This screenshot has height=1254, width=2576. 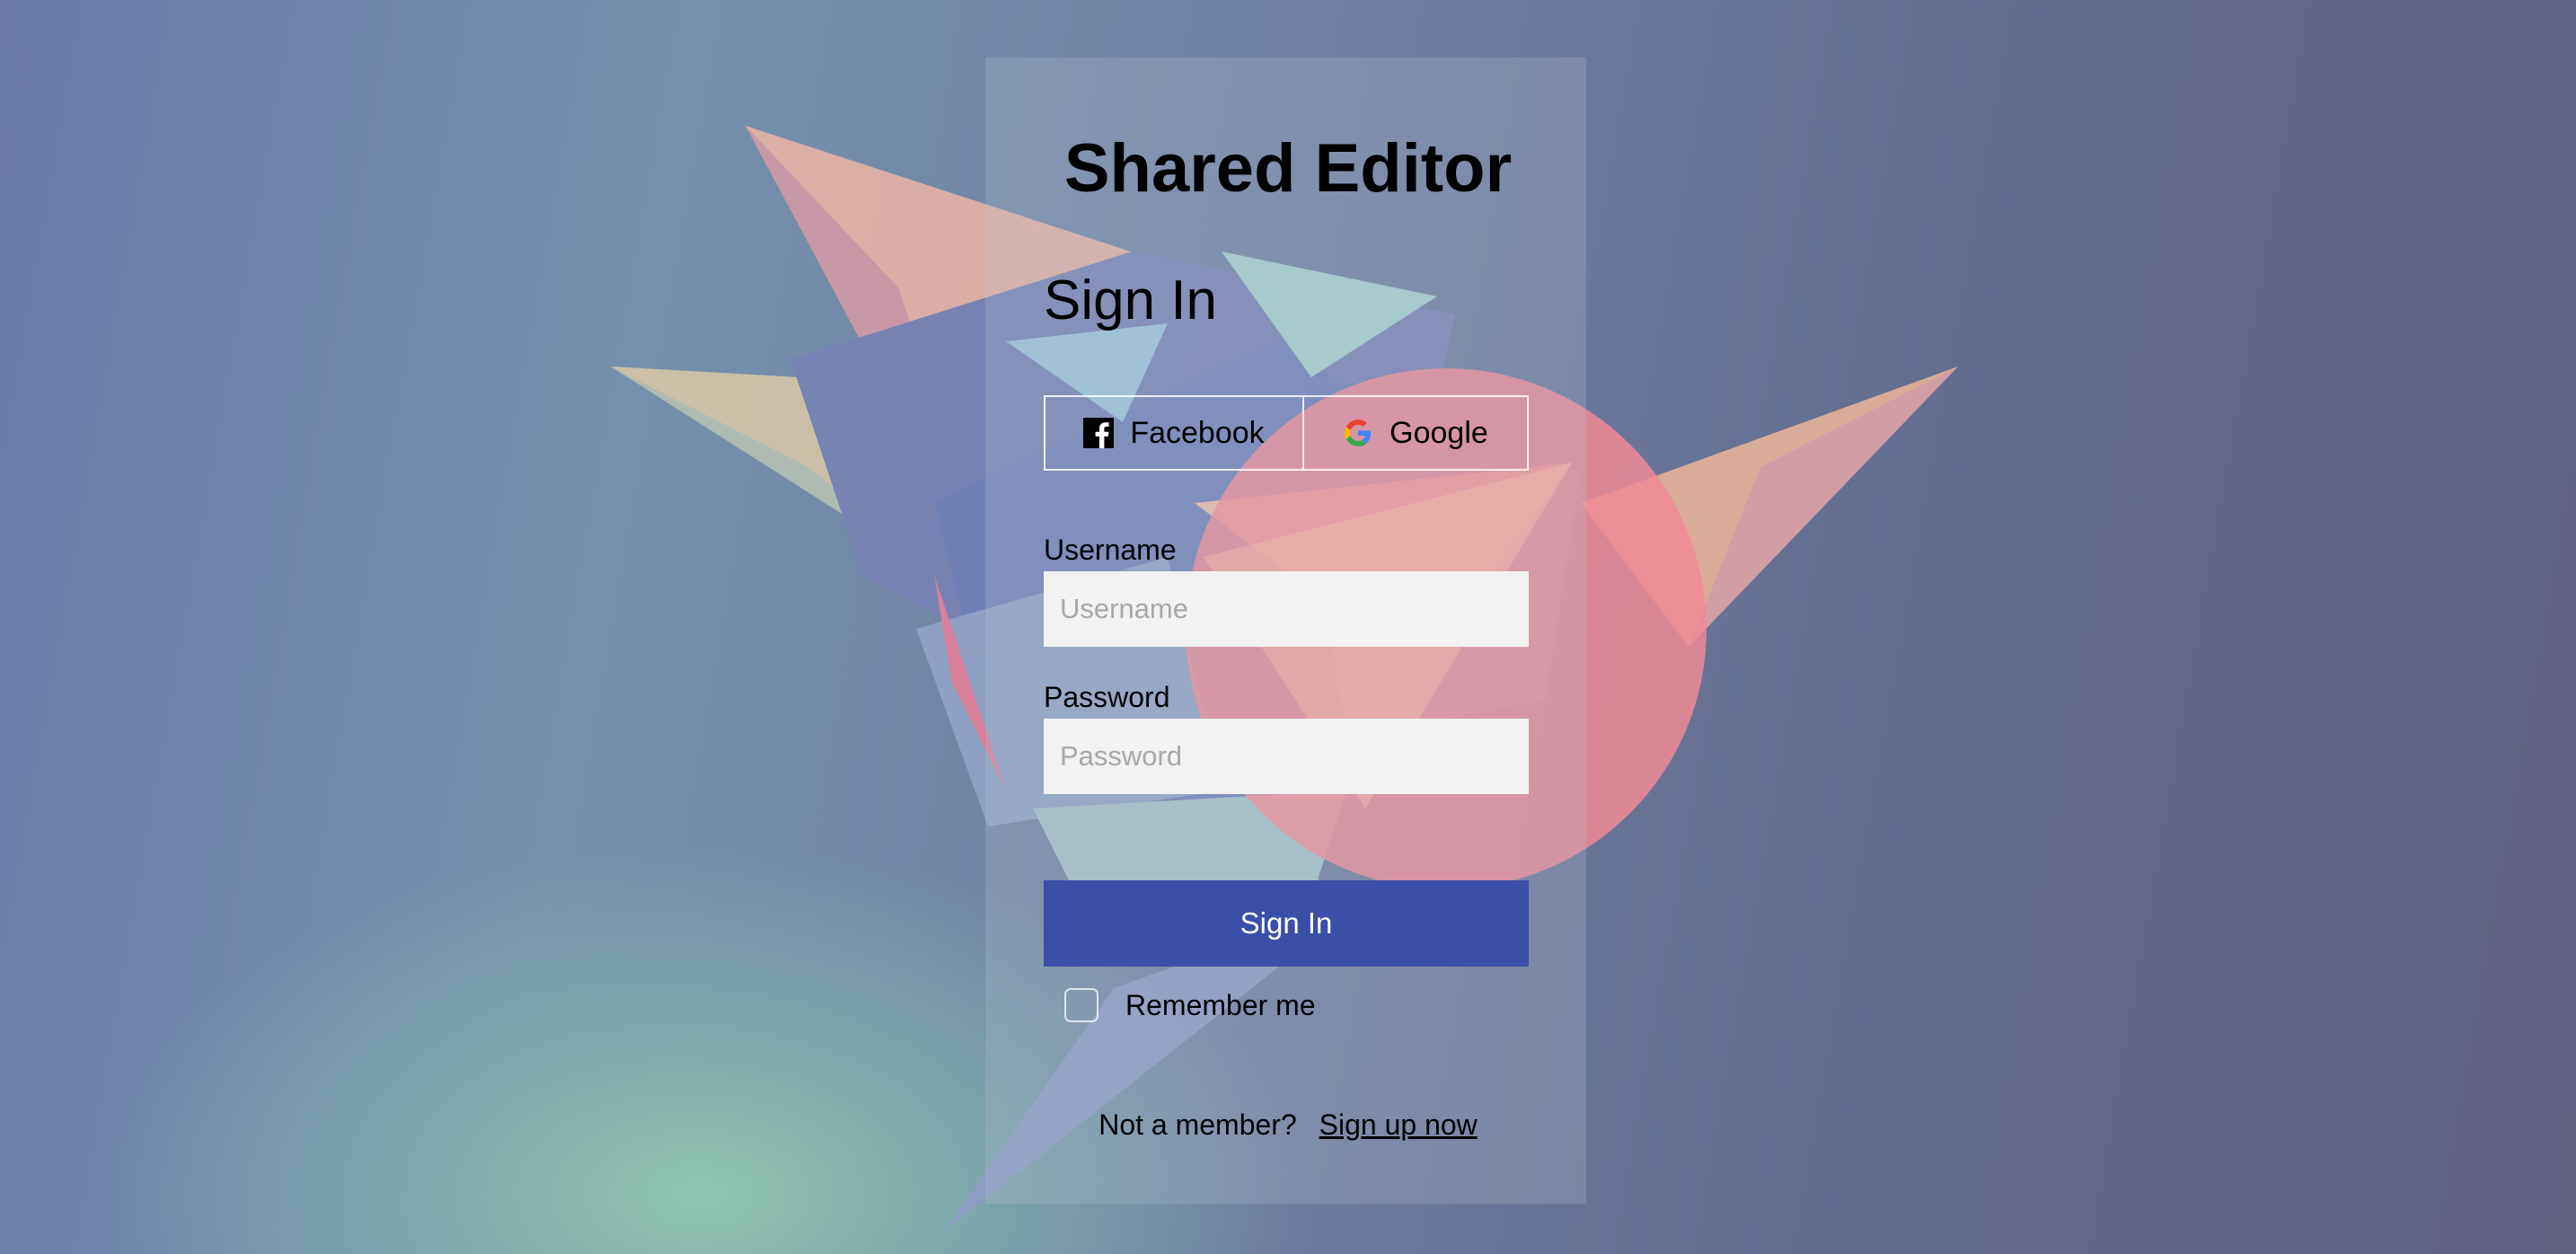 I want to click on google-login-button: Google, so click(x=1416, y=433).